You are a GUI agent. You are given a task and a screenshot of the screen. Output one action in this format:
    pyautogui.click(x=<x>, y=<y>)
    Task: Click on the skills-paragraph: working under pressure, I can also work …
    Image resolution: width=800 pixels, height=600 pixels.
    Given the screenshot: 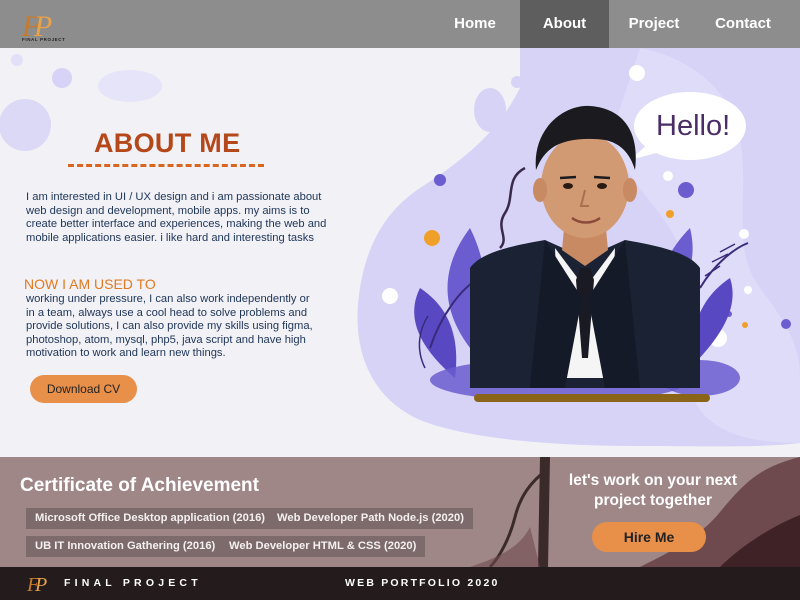 What is the action you would take?
    pyautogui.click(x=169, y=326)
    